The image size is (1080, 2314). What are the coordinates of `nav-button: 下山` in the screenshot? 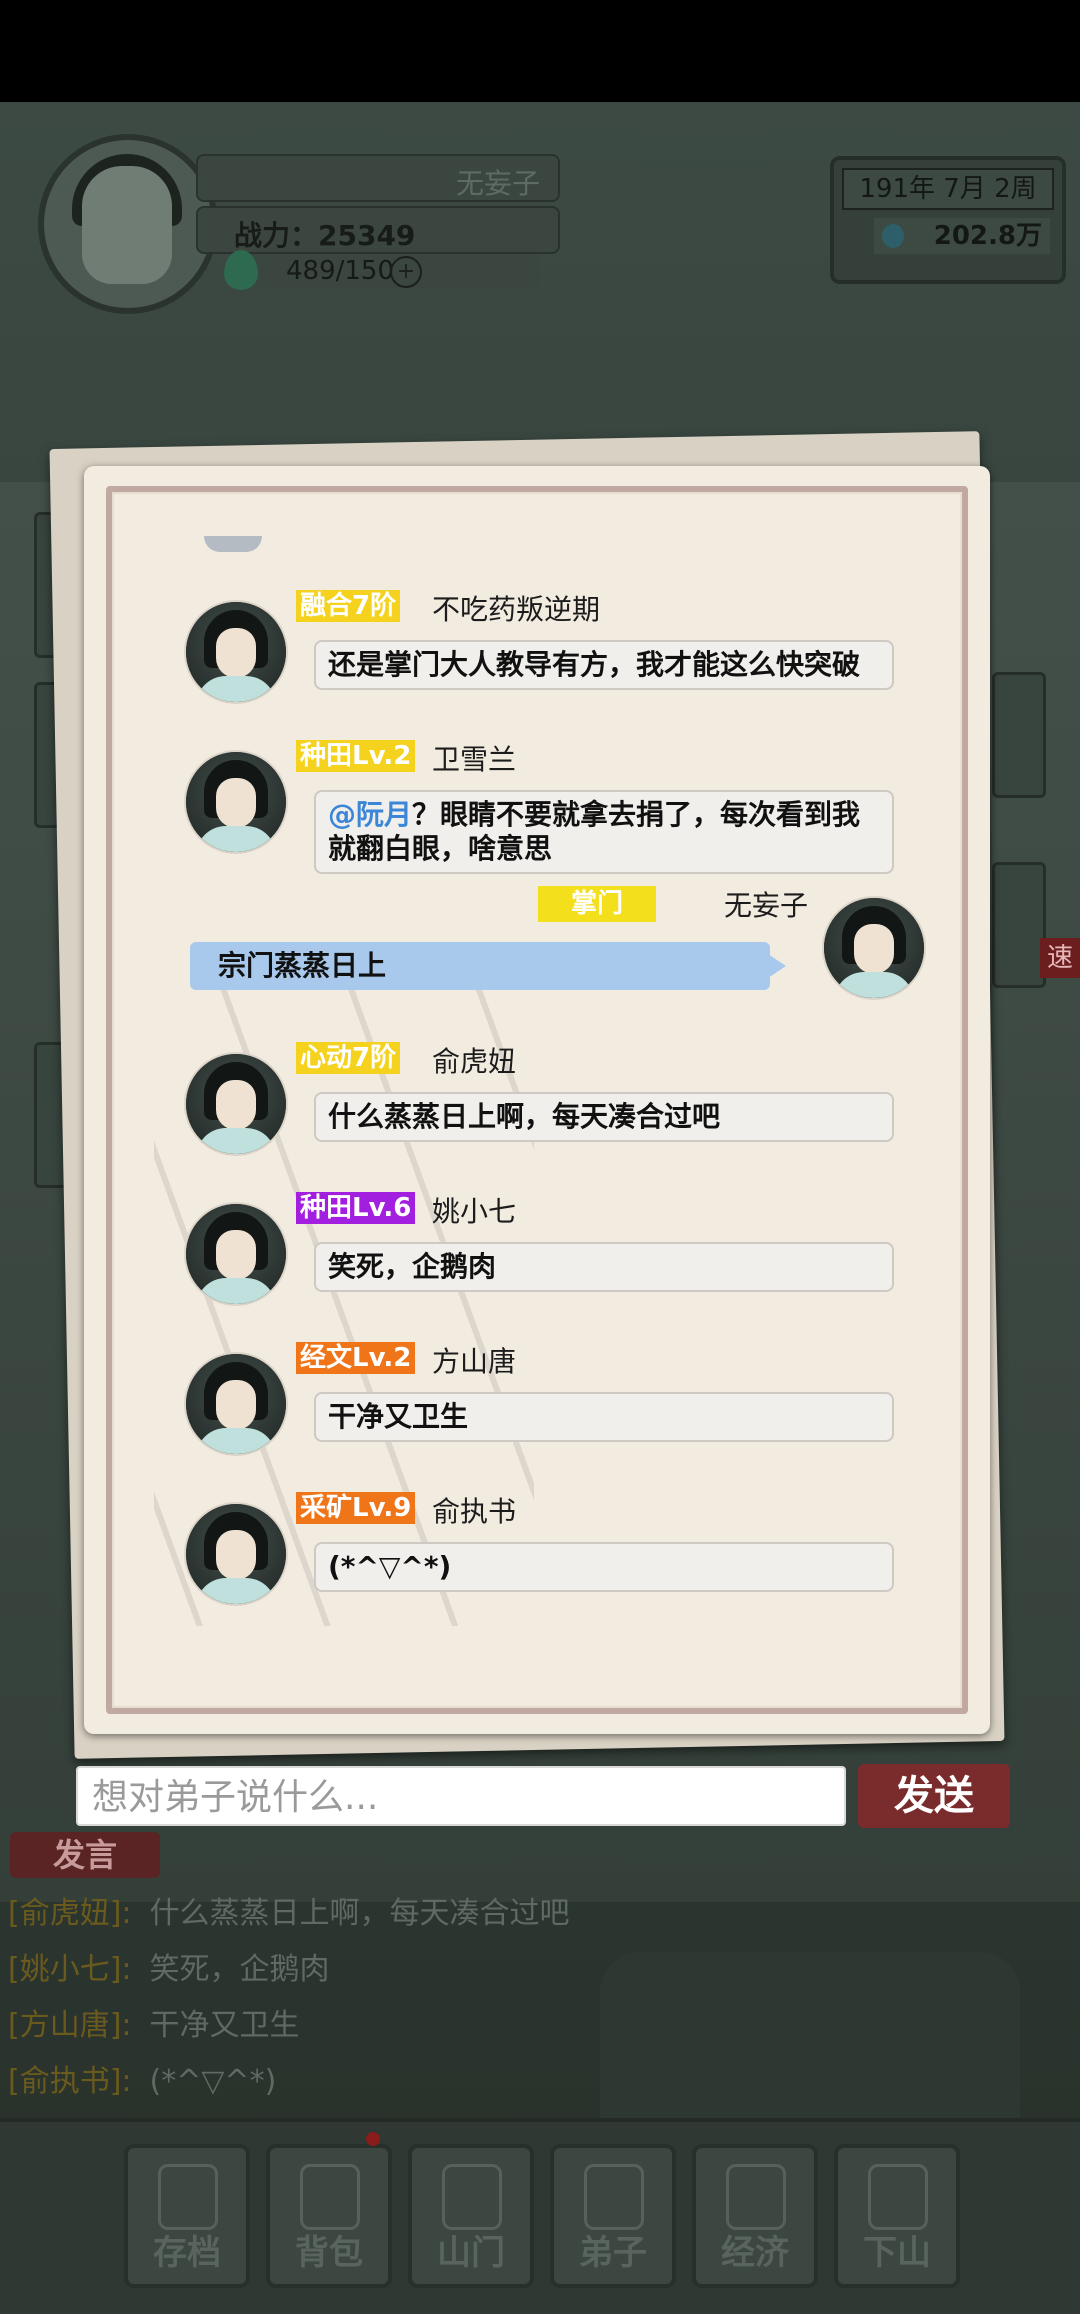 It's located at (897, 2216).